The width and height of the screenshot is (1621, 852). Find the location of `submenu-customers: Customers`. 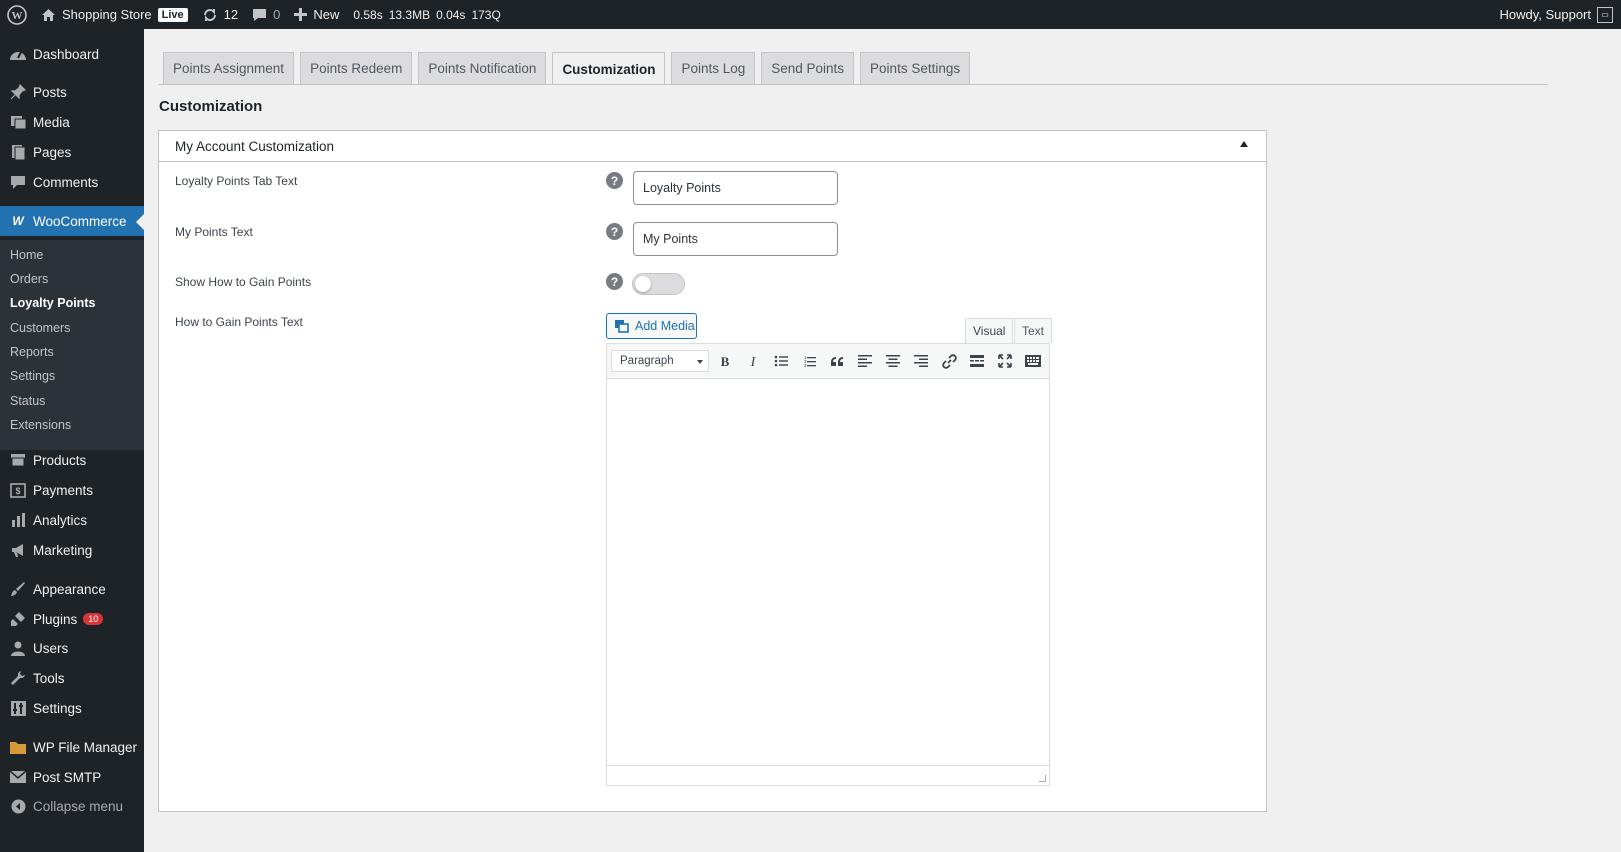

submenu-customers: Customers is located at coordinates (40, 328).